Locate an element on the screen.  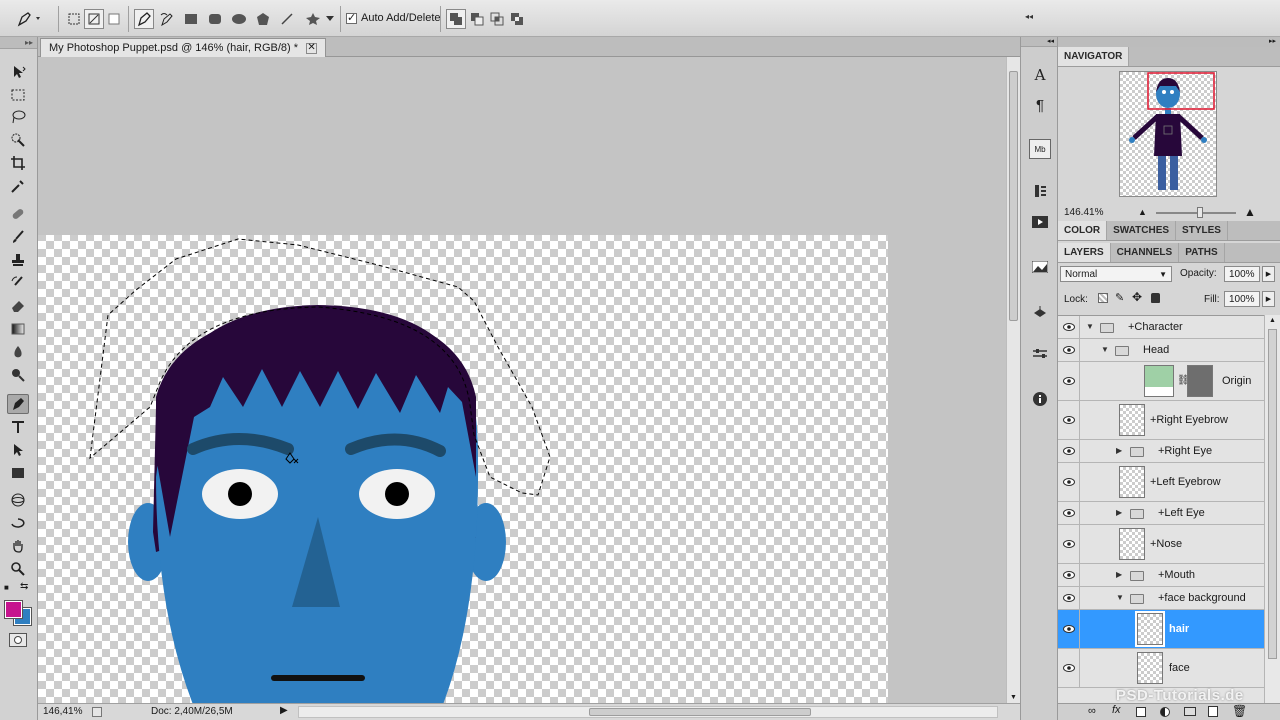
character-panel-icon: A is located at coordinates (1040, 75).